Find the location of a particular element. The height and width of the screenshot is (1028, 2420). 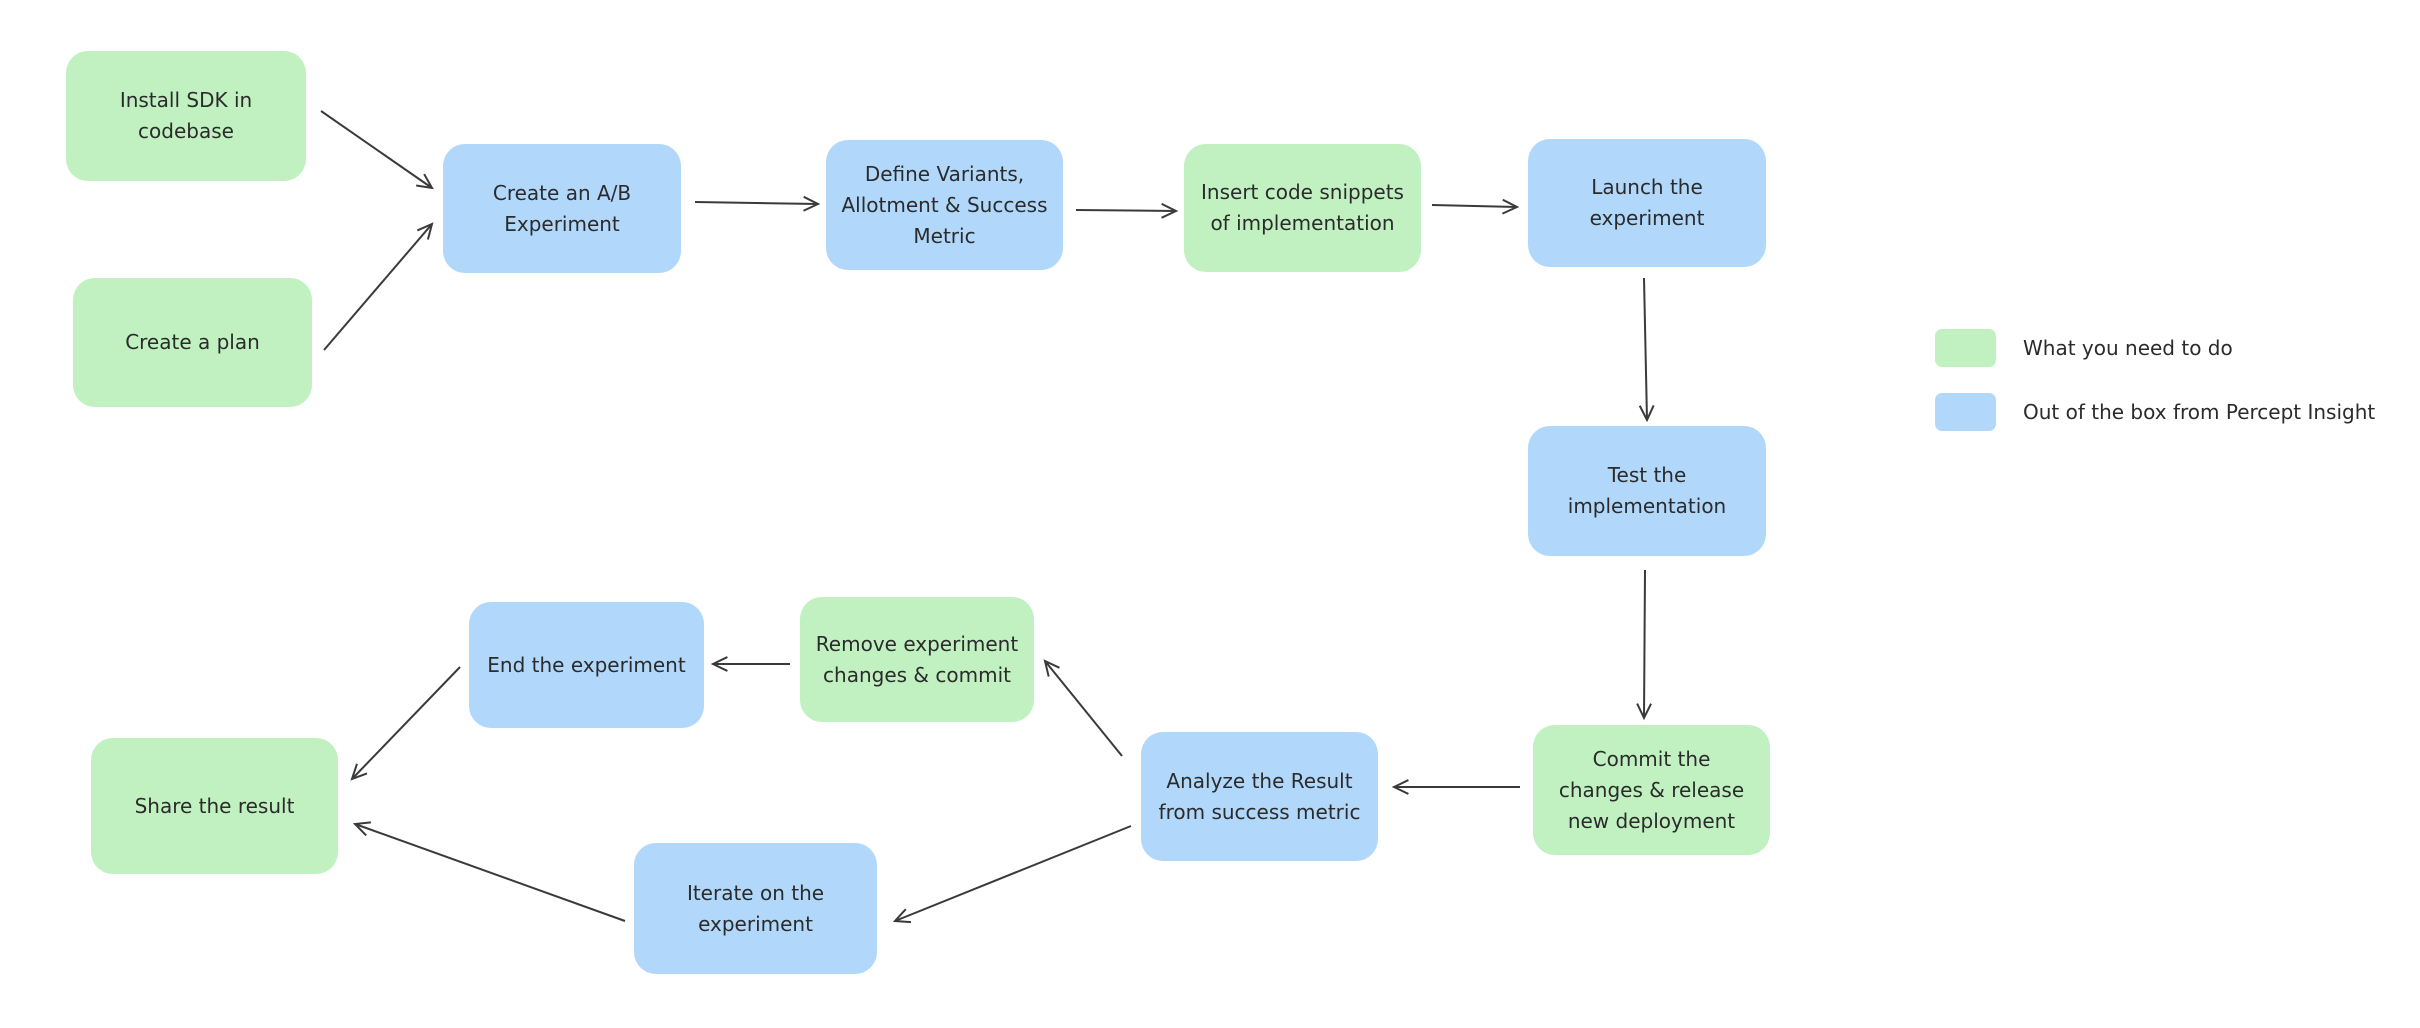

node-label: Insert code snippets of implementation is located at coordinates (1302, 207).